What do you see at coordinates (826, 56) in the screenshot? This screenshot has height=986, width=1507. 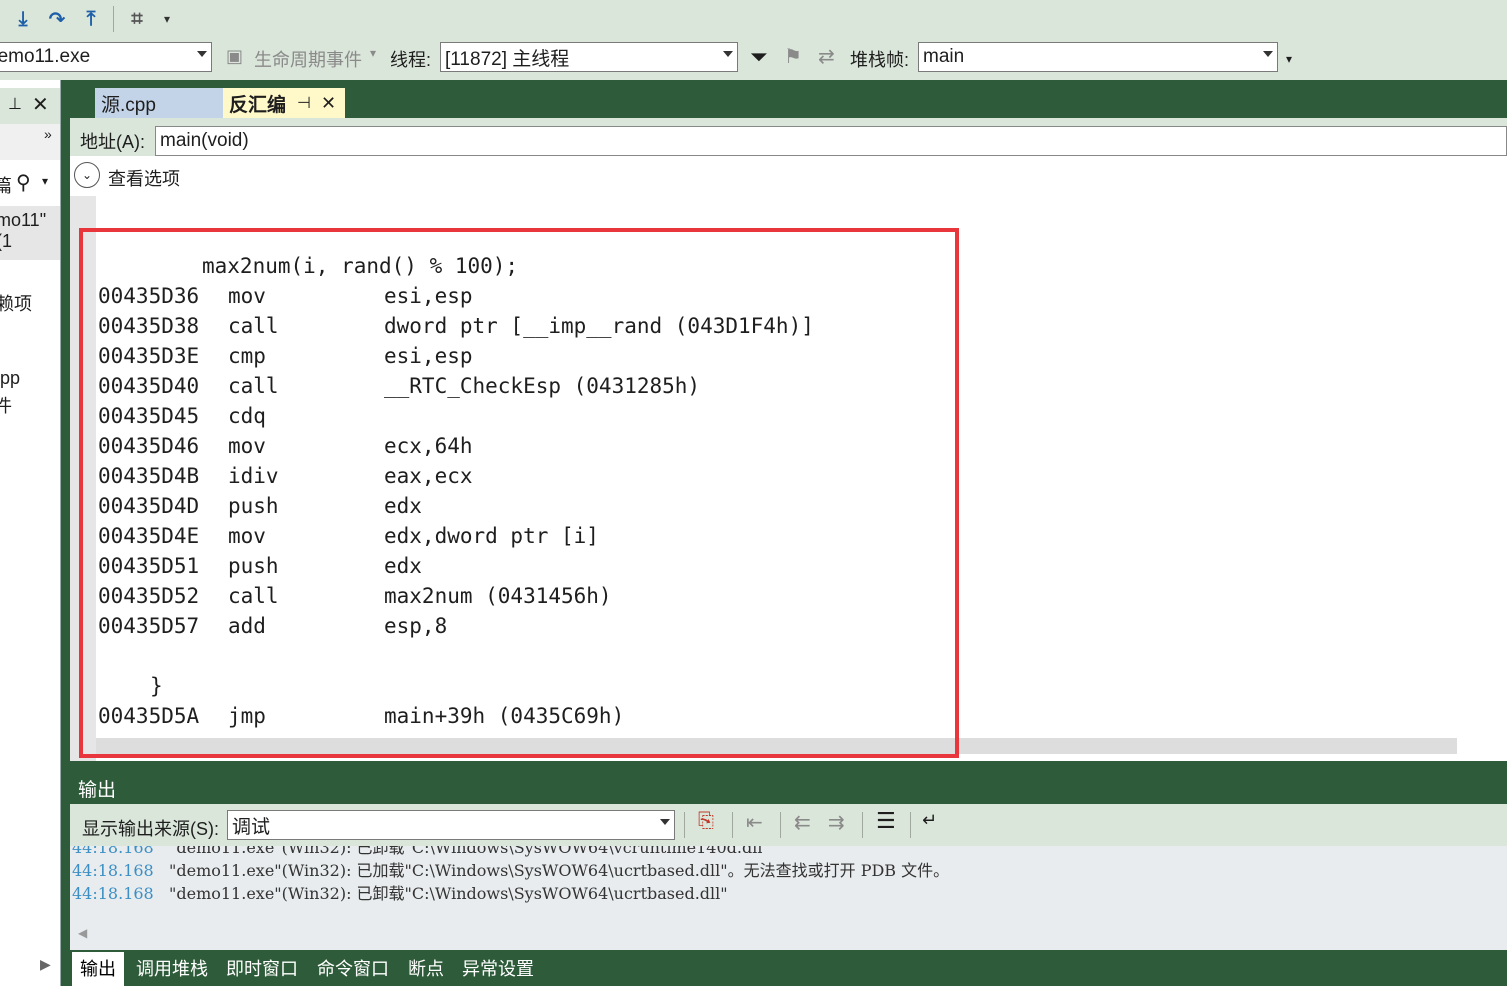 I see `swap-icon: ⇄` at bounding box center [826, 56].